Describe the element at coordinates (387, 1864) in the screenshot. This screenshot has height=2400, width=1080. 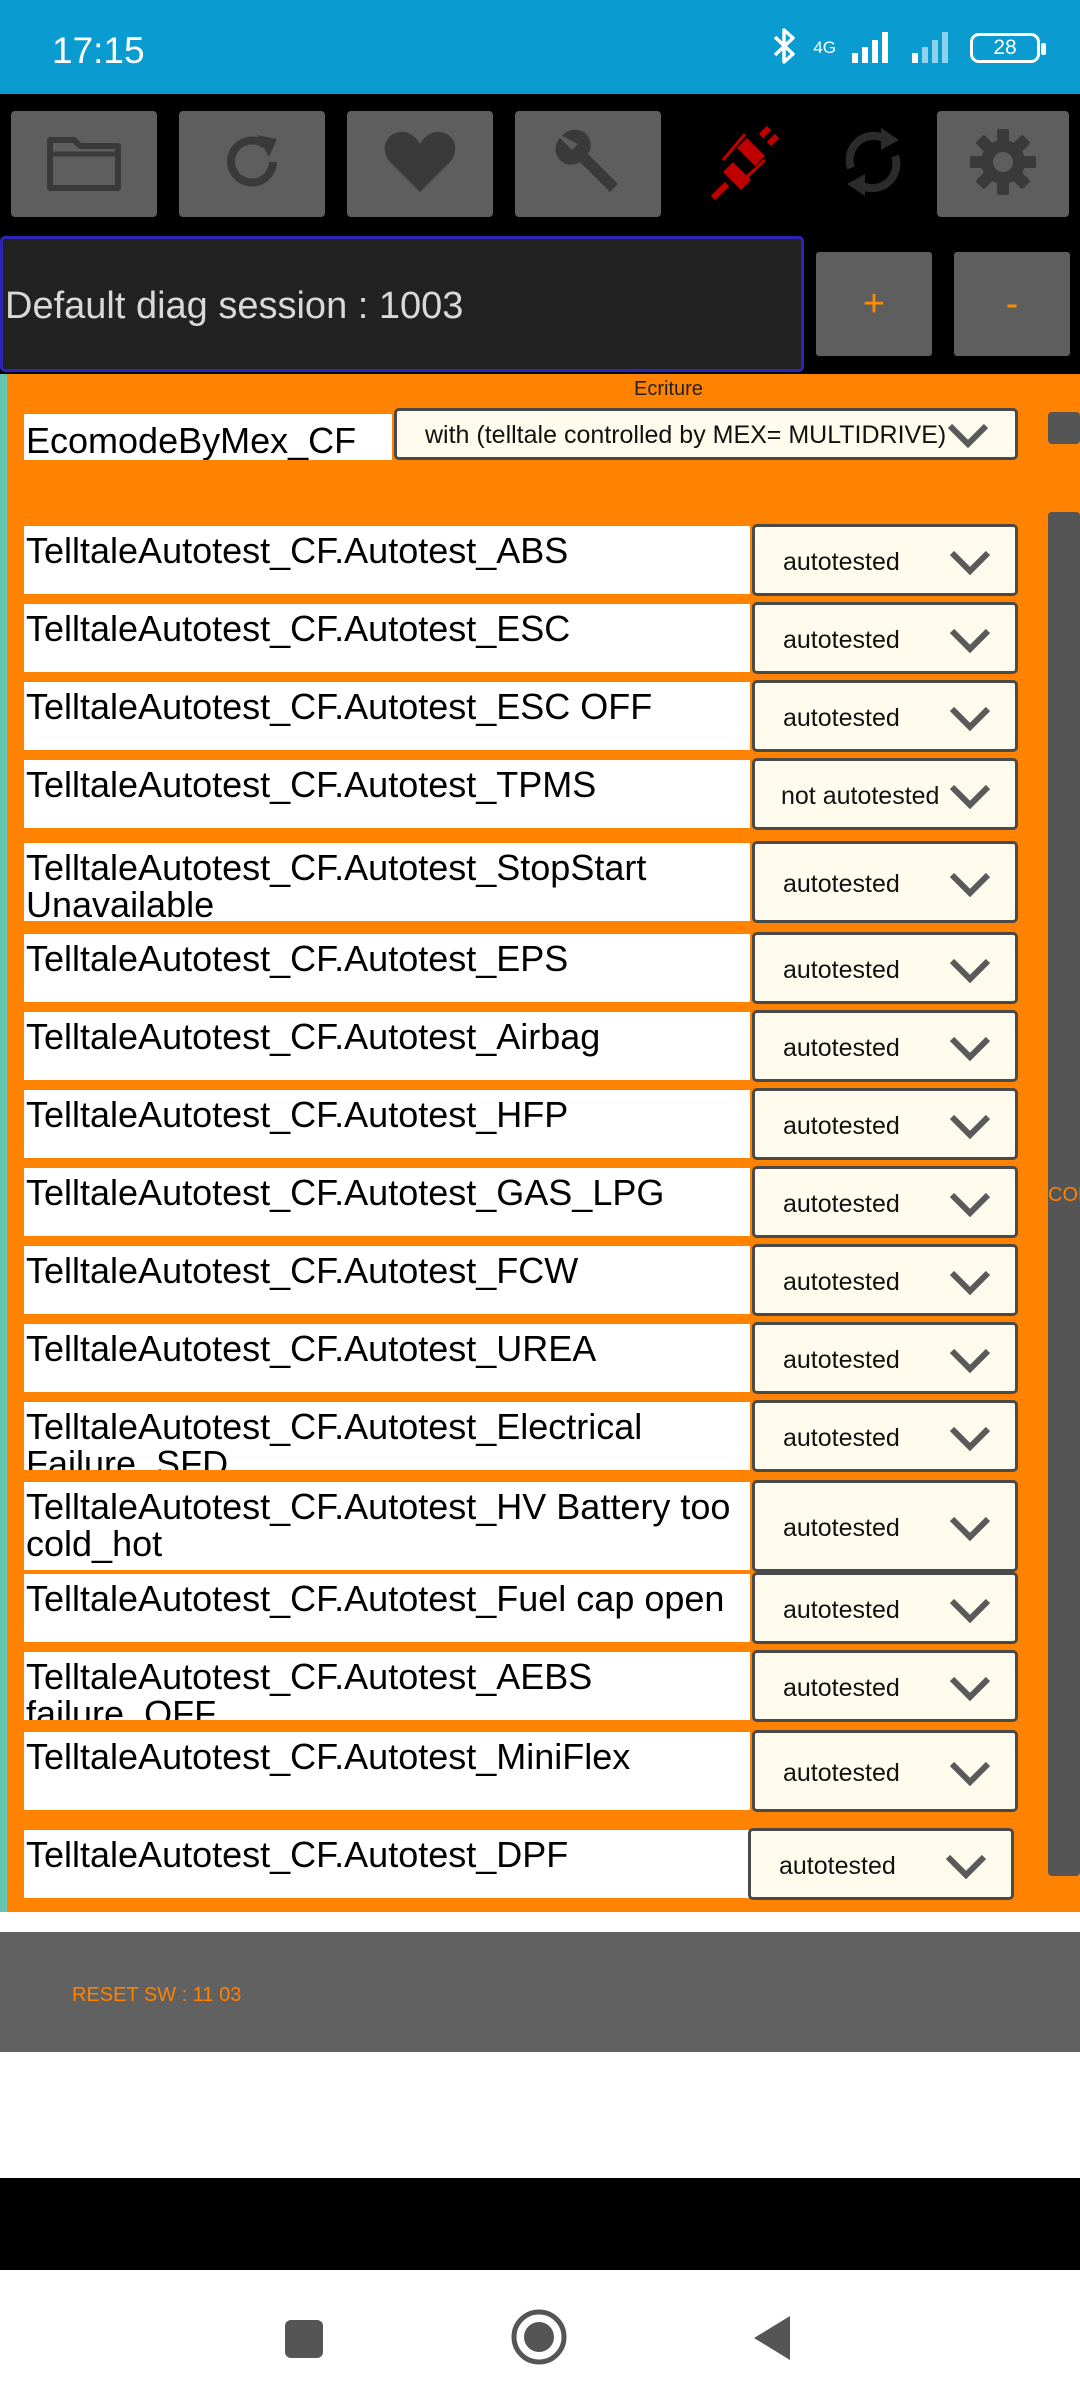
I see `parameter-label: TelltaleAutotest_CF.Autotest_DPF` at that location.